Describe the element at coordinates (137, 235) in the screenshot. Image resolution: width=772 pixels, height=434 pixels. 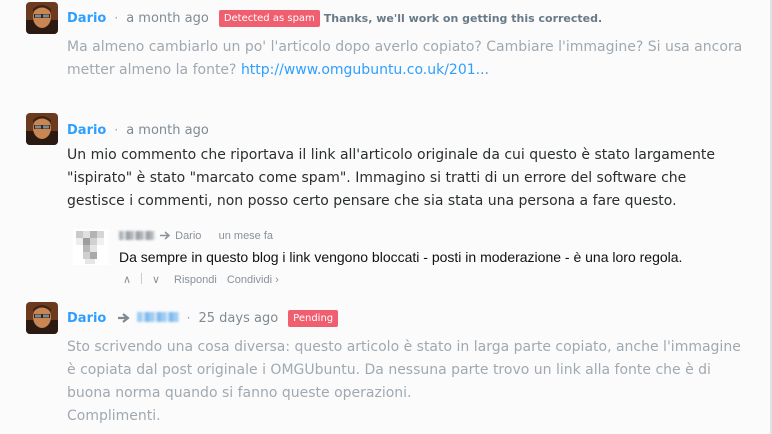
I see `reply-author-redacted` at that location.